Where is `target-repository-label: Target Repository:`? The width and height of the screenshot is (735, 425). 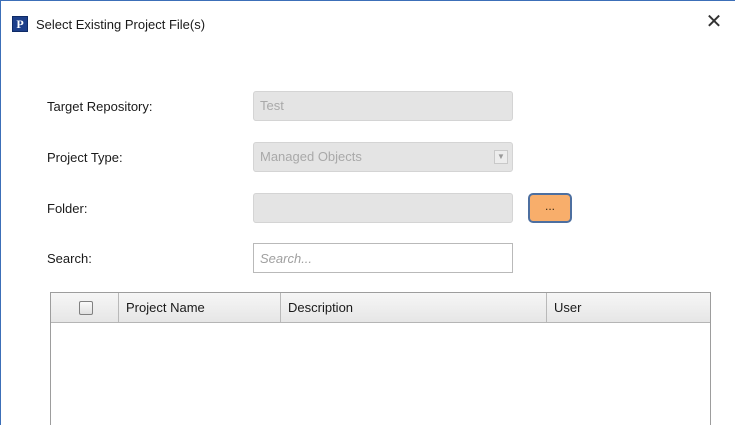 target-repository-label: Target Repository: is located at coordinates (100, 106).